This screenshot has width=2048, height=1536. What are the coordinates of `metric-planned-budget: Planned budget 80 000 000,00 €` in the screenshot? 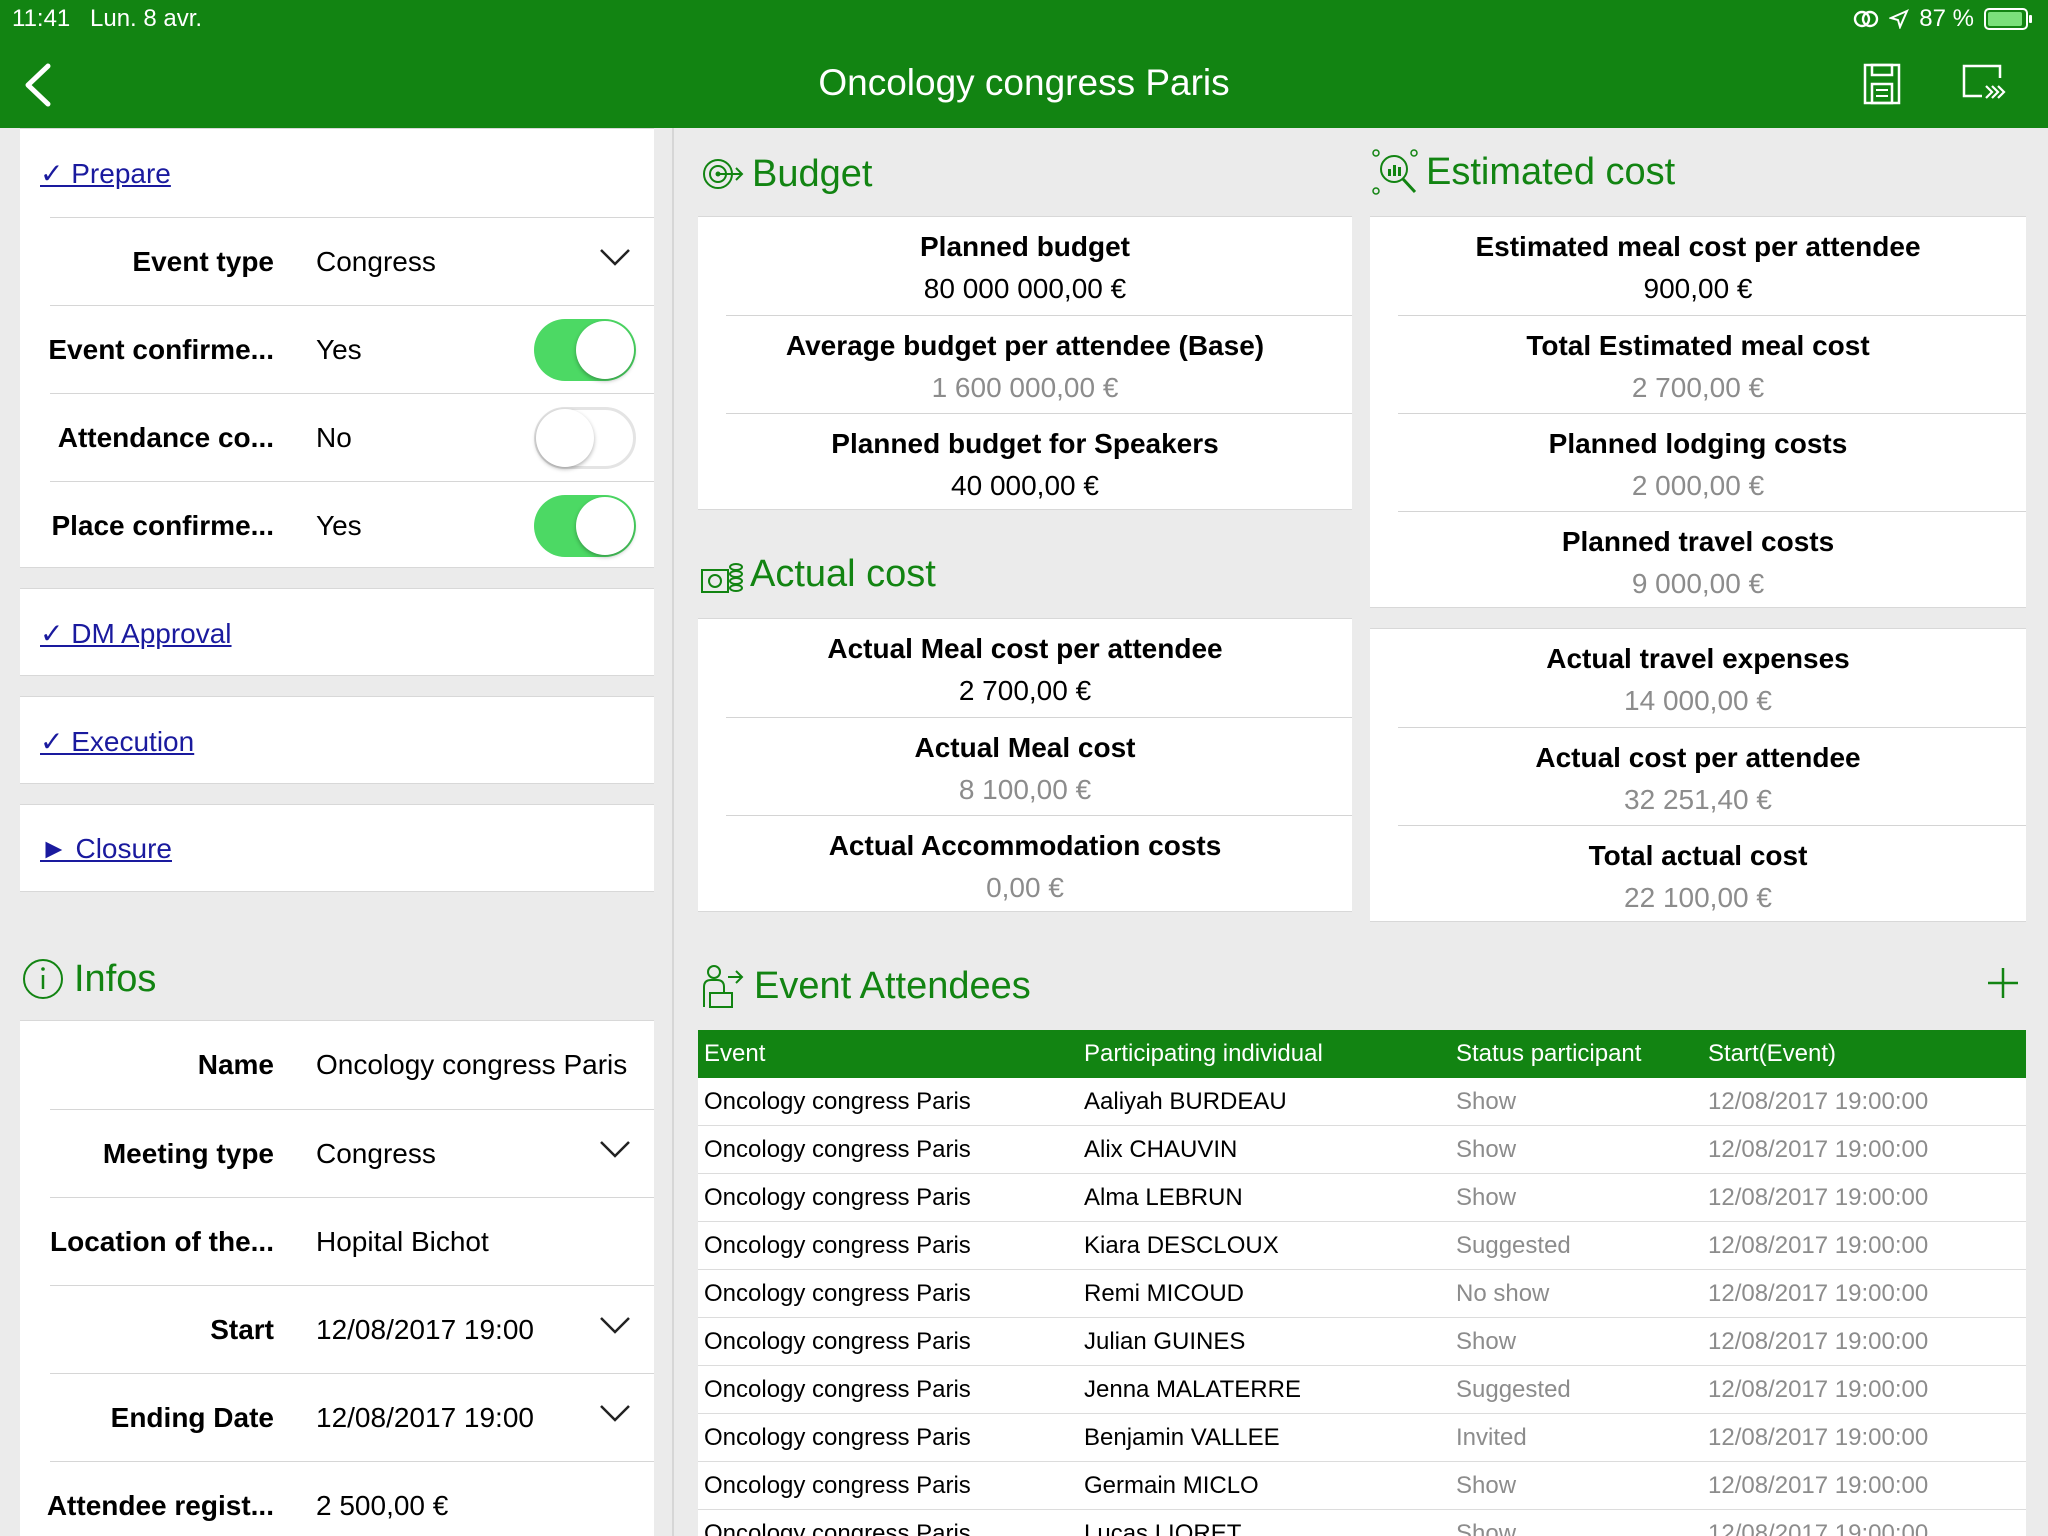 It's located at (1039, 266).